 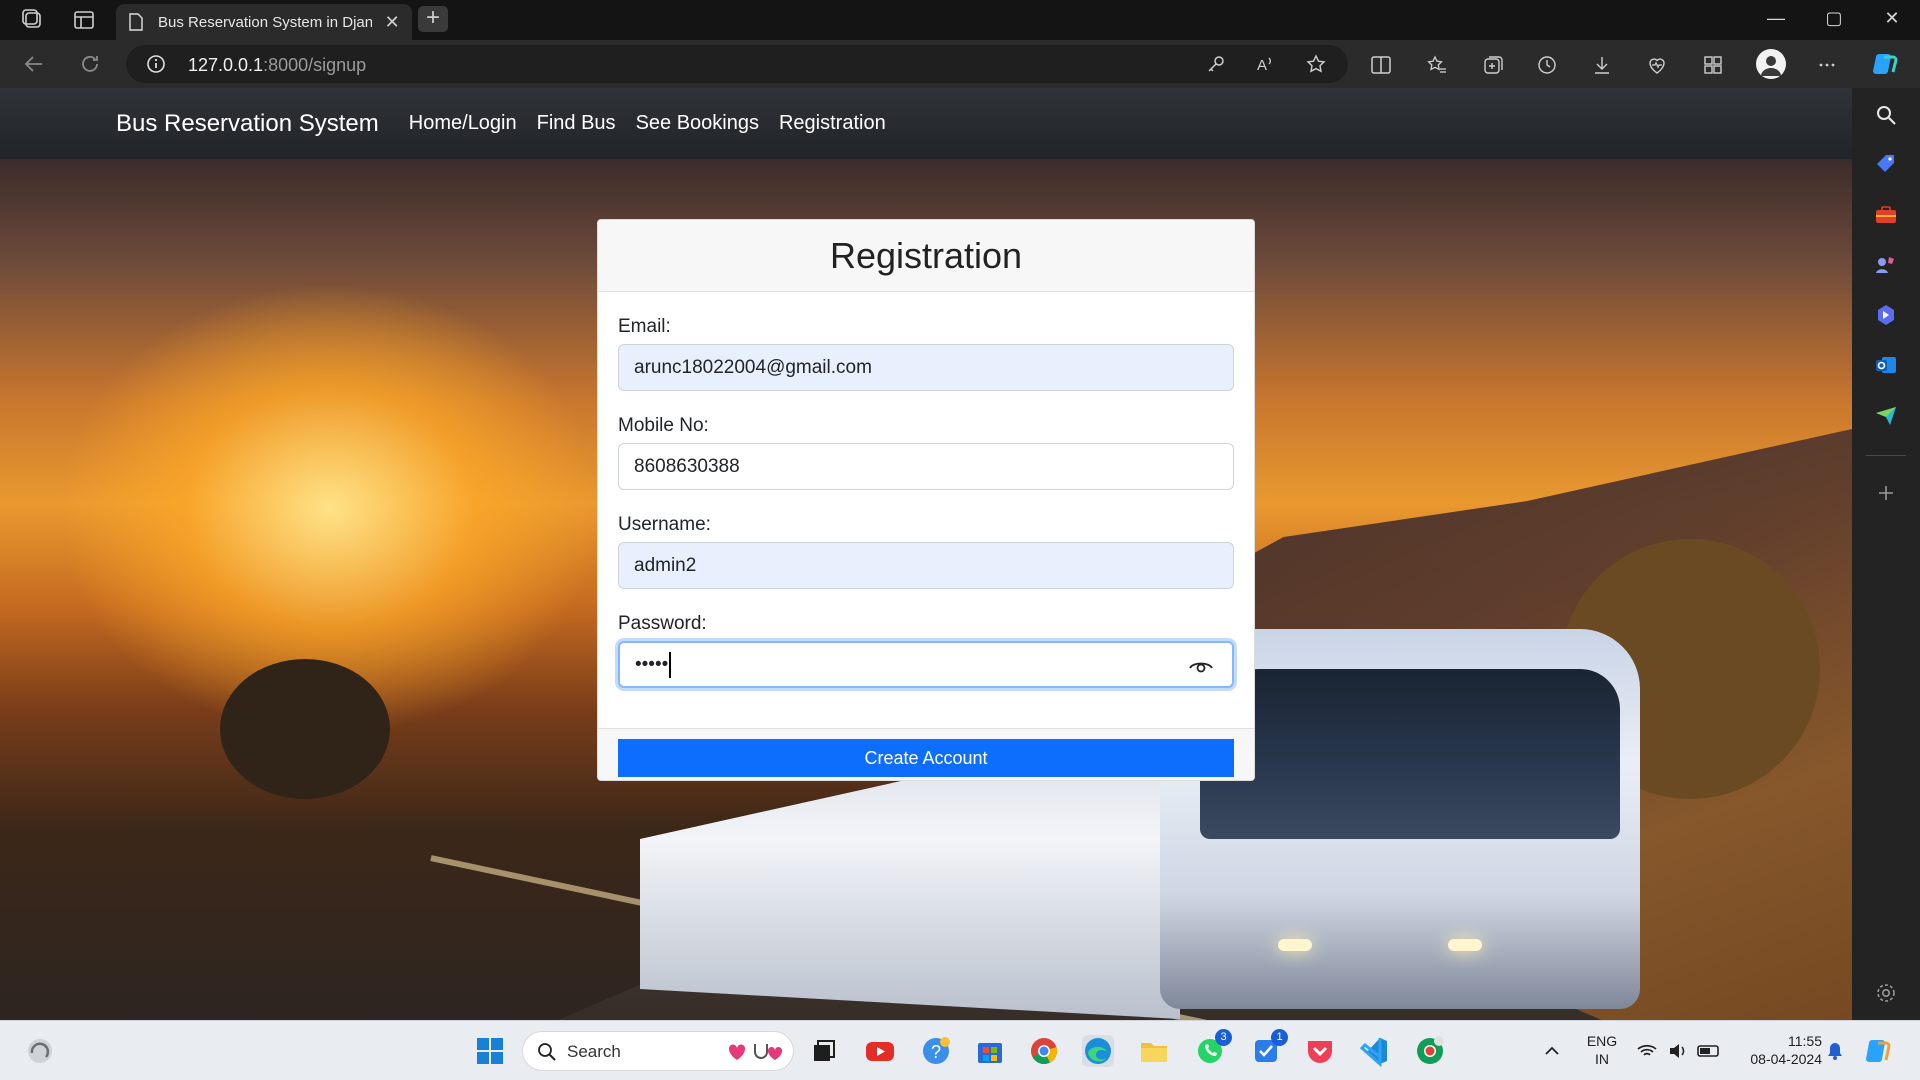 I want to click on tab-title: Bus Reservation System in Djang, so click(x=265, y=22).